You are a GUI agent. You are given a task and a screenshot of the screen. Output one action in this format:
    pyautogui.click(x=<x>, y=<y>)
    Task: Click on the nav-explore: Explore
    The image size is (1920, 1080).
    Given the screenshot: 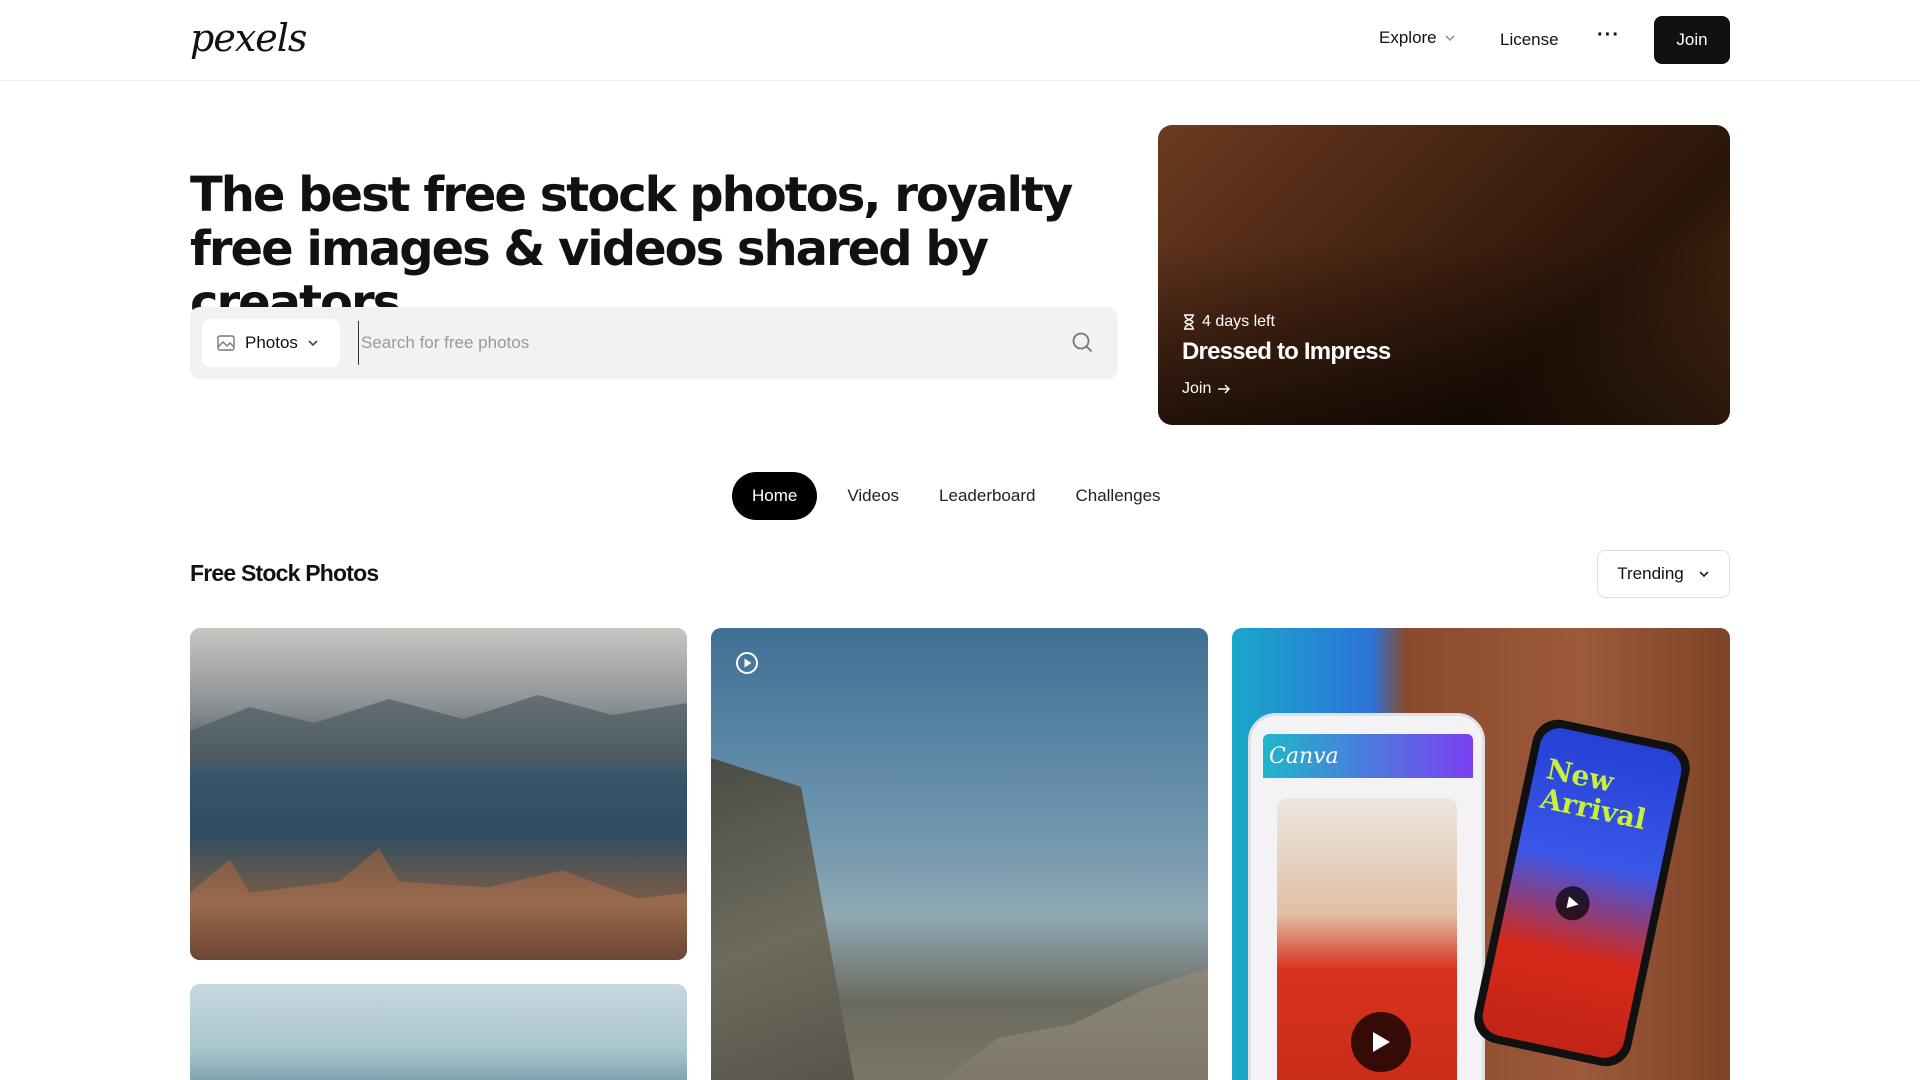 What is the action you would take?
    pyautogui.click(x=1417, y=38)
    